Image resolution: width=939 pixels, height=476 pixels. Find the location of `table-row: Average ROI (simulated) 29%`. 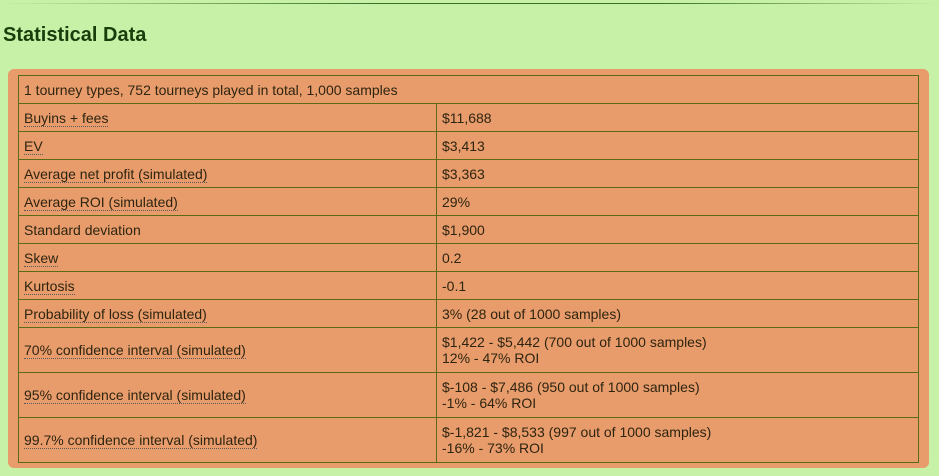

table-row: Average ROI (simulated) 29% is located at coordinates (468, 201).